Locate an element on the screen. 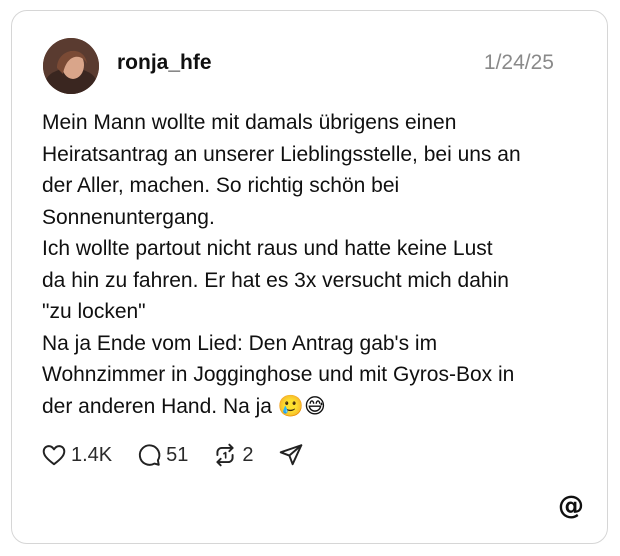 This screenshot has height=556, width=620. repost-count: 2 is located at coordinates (248, 454).